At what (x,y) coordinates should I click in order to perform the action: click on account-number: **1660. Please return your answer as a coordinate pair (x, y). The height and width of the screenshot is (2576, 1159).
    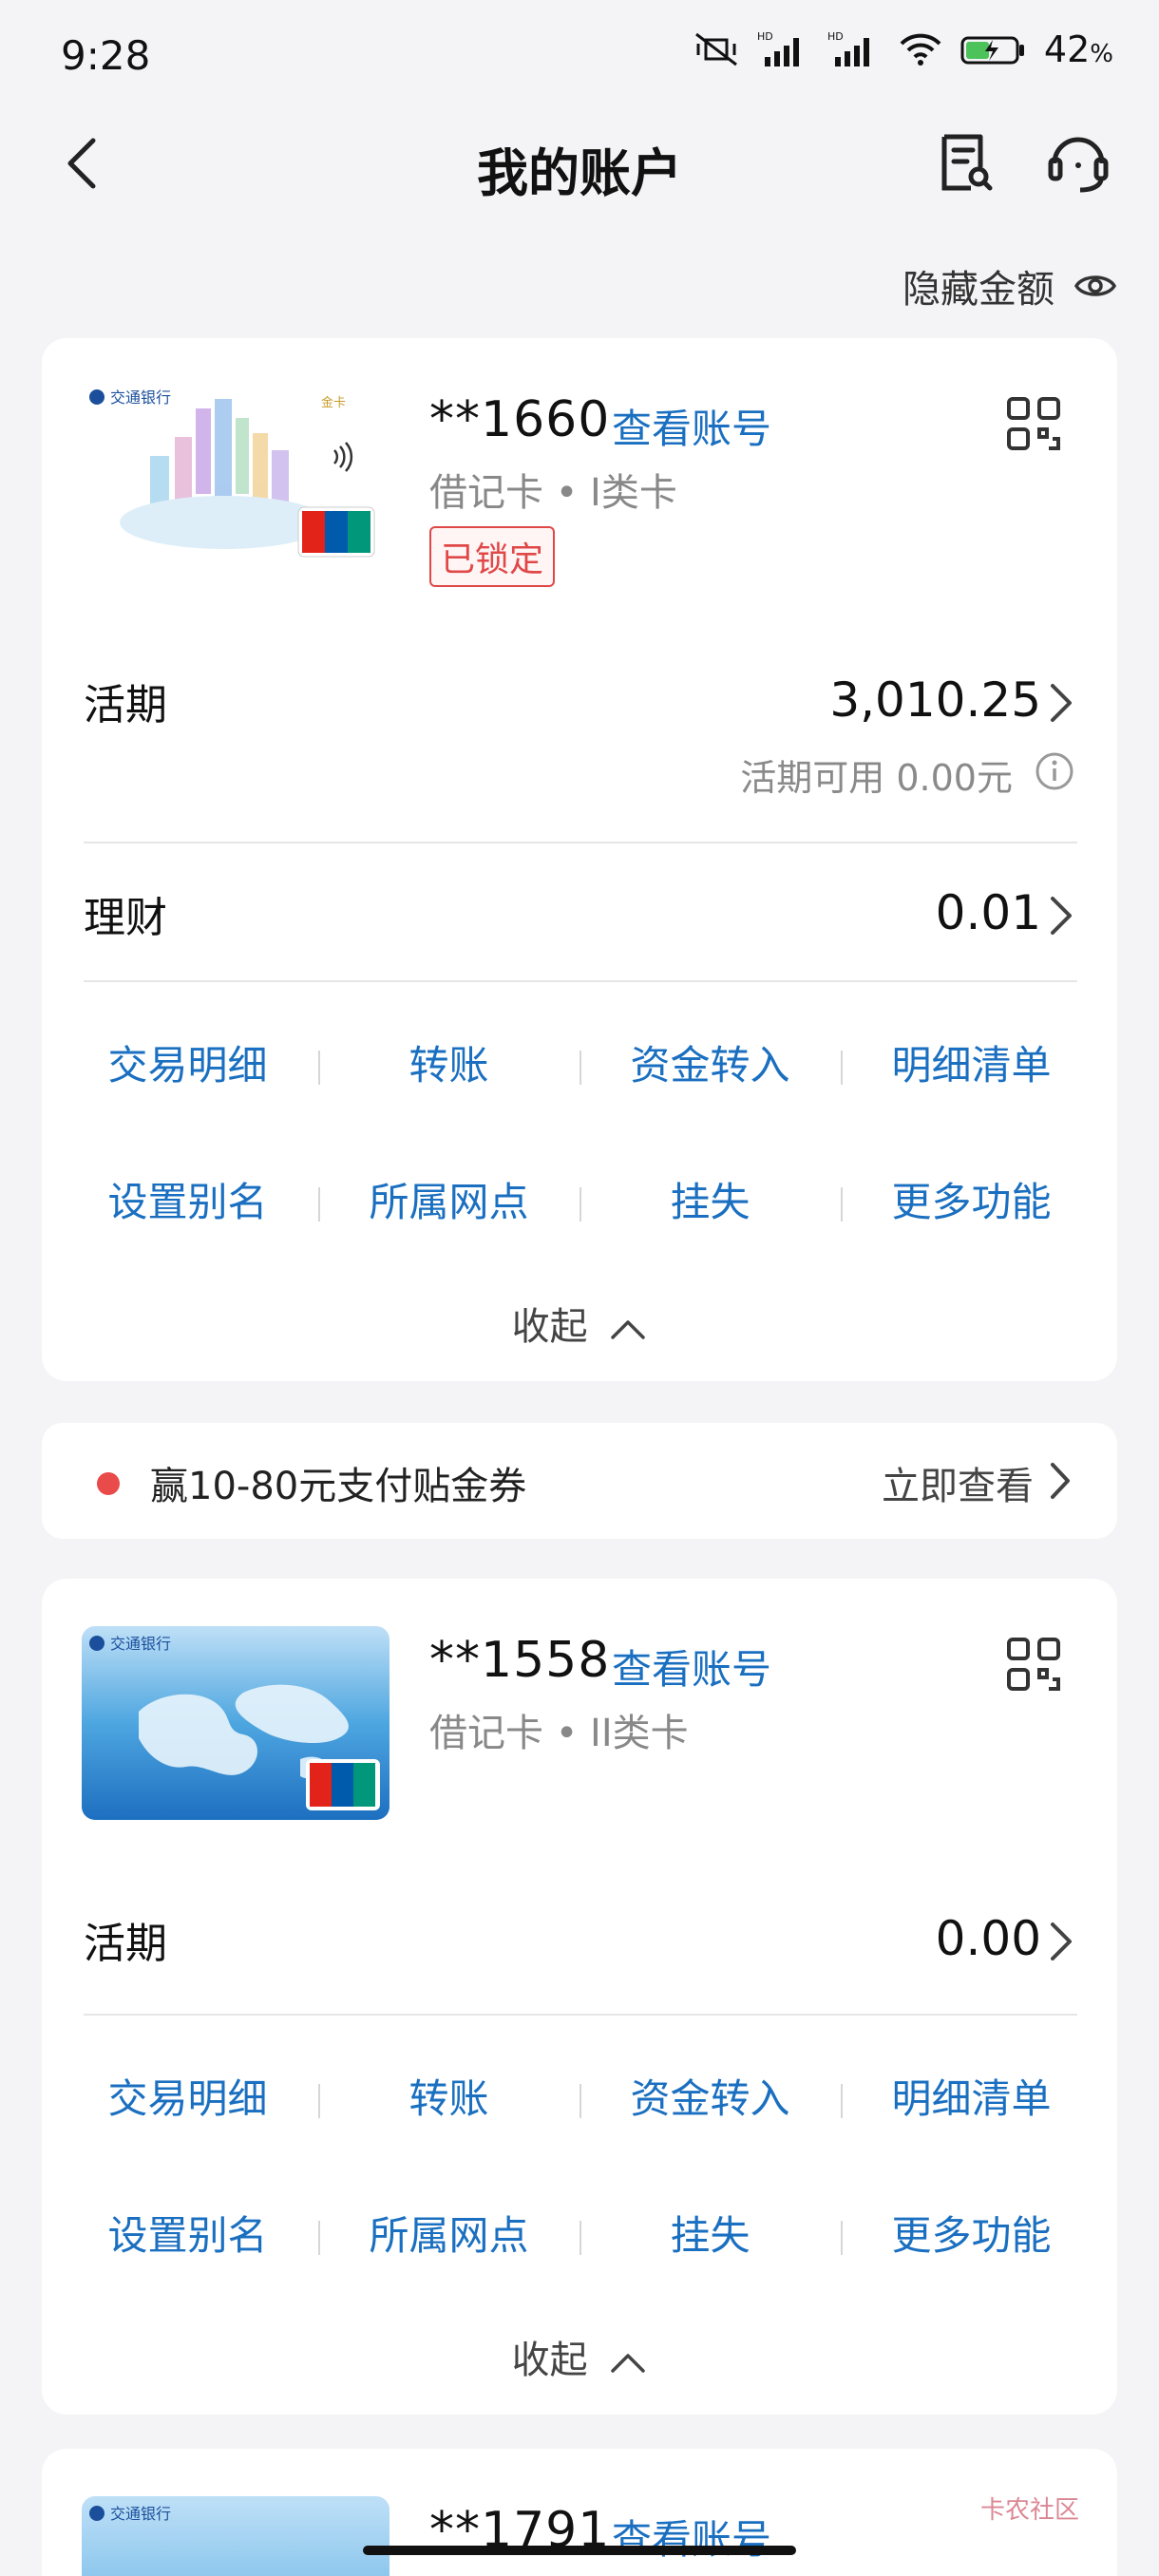
    Looking at the image, I should click on (520, 419).